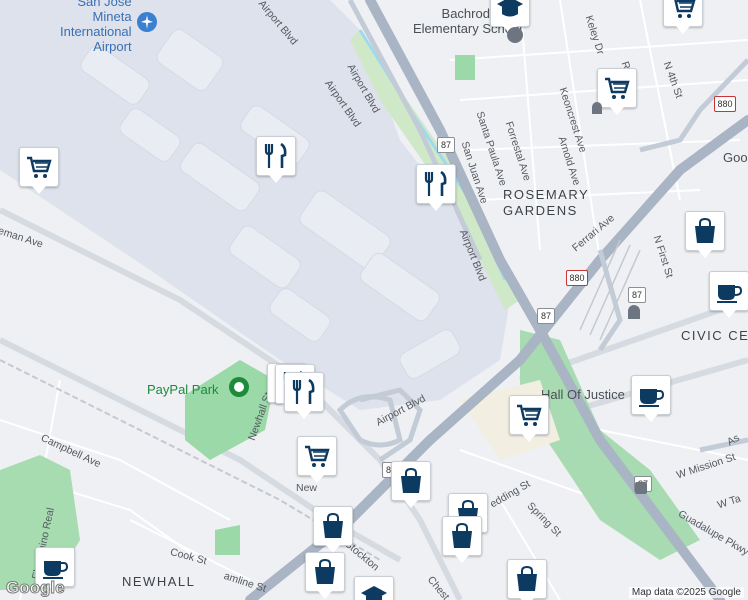  Describe the element at coordinates (36, 588) in the screenshot. I see `google-logo: Google` at that location.